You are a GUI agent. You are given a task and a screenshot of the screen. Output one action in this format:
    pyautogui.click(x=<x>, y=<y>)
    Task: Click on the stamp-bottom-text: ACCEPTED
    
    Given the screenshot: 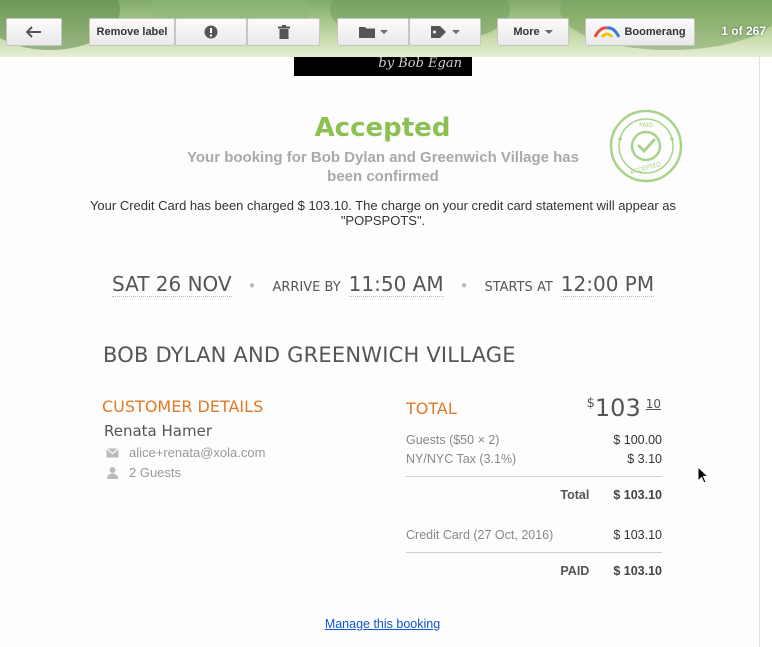 What is the action you would take?
    pyautogui.click(x=645, y=168)
    